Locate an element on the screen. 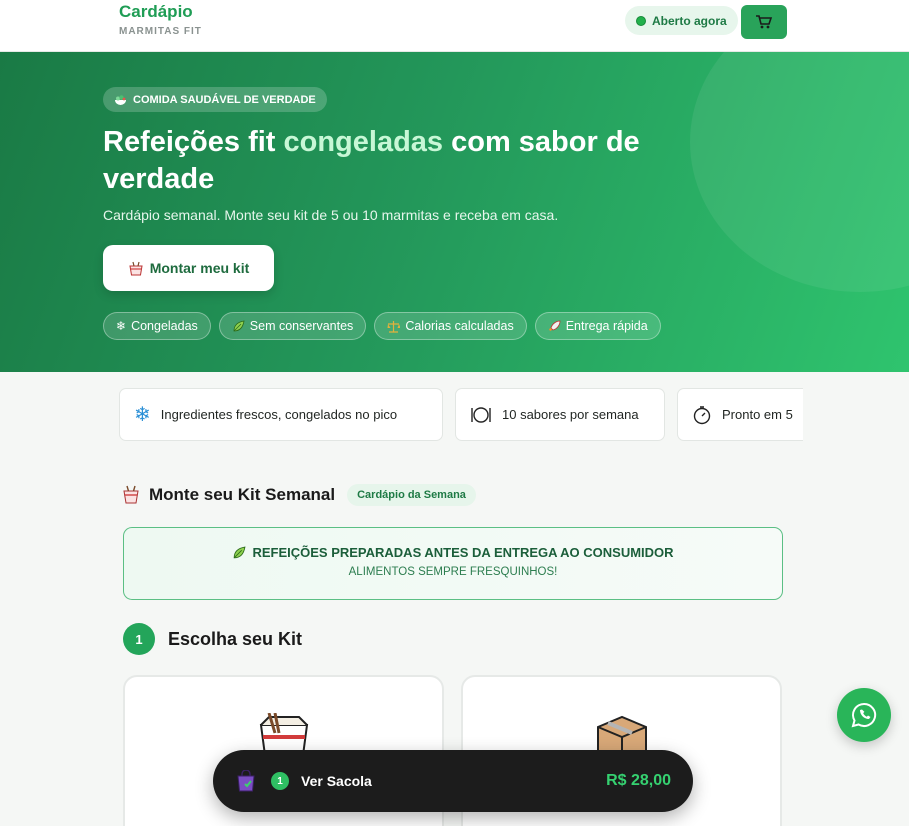 The width and height of the screenshot is (909, 826). tag-label: Entrega rápida is located at coordinates (606, 326).